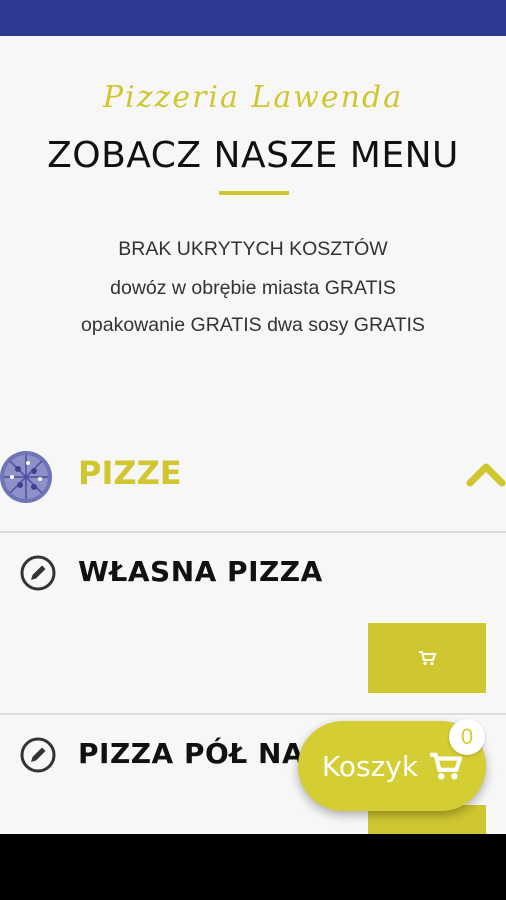  I want to click on category-label: PIZZE, so click(130, 473).